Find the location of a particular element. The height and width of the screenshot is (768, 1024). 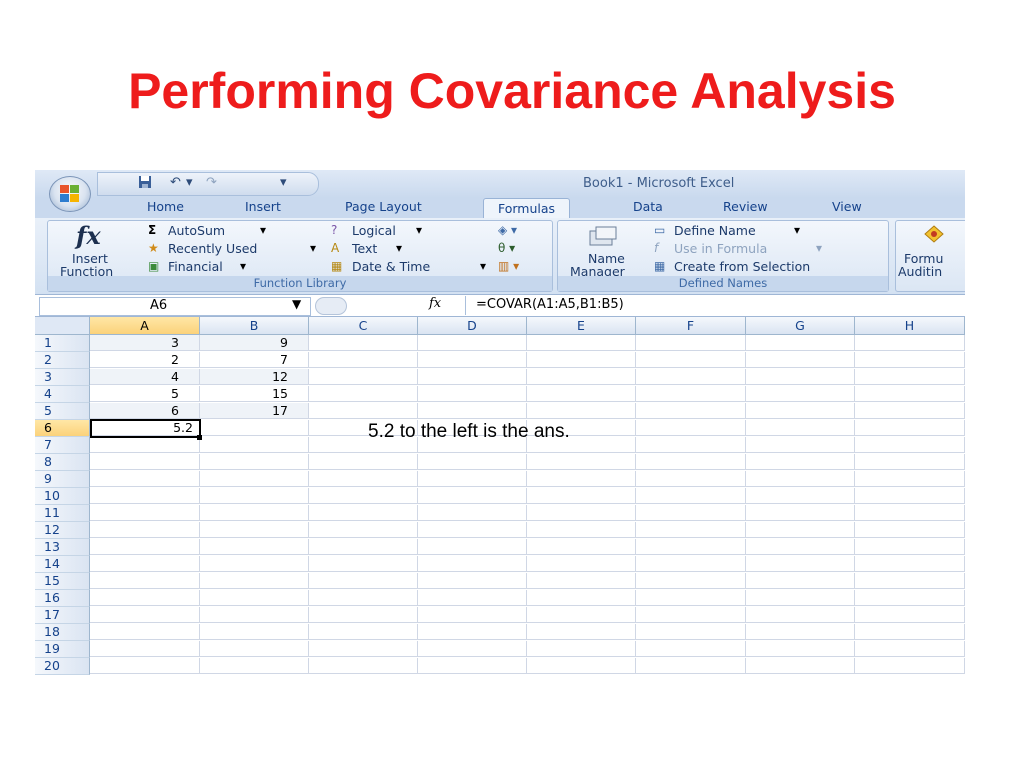

cell-b8 is located at coordinates (254, 462).